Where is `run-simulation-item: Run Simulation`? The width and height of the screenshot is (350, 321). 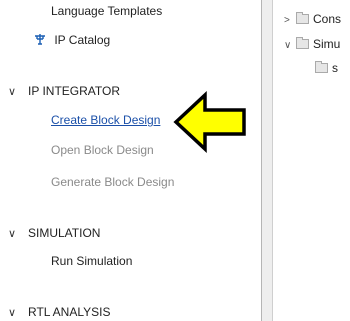 run-simulation-item: Run Simulation is located at coordinates (91, 261).